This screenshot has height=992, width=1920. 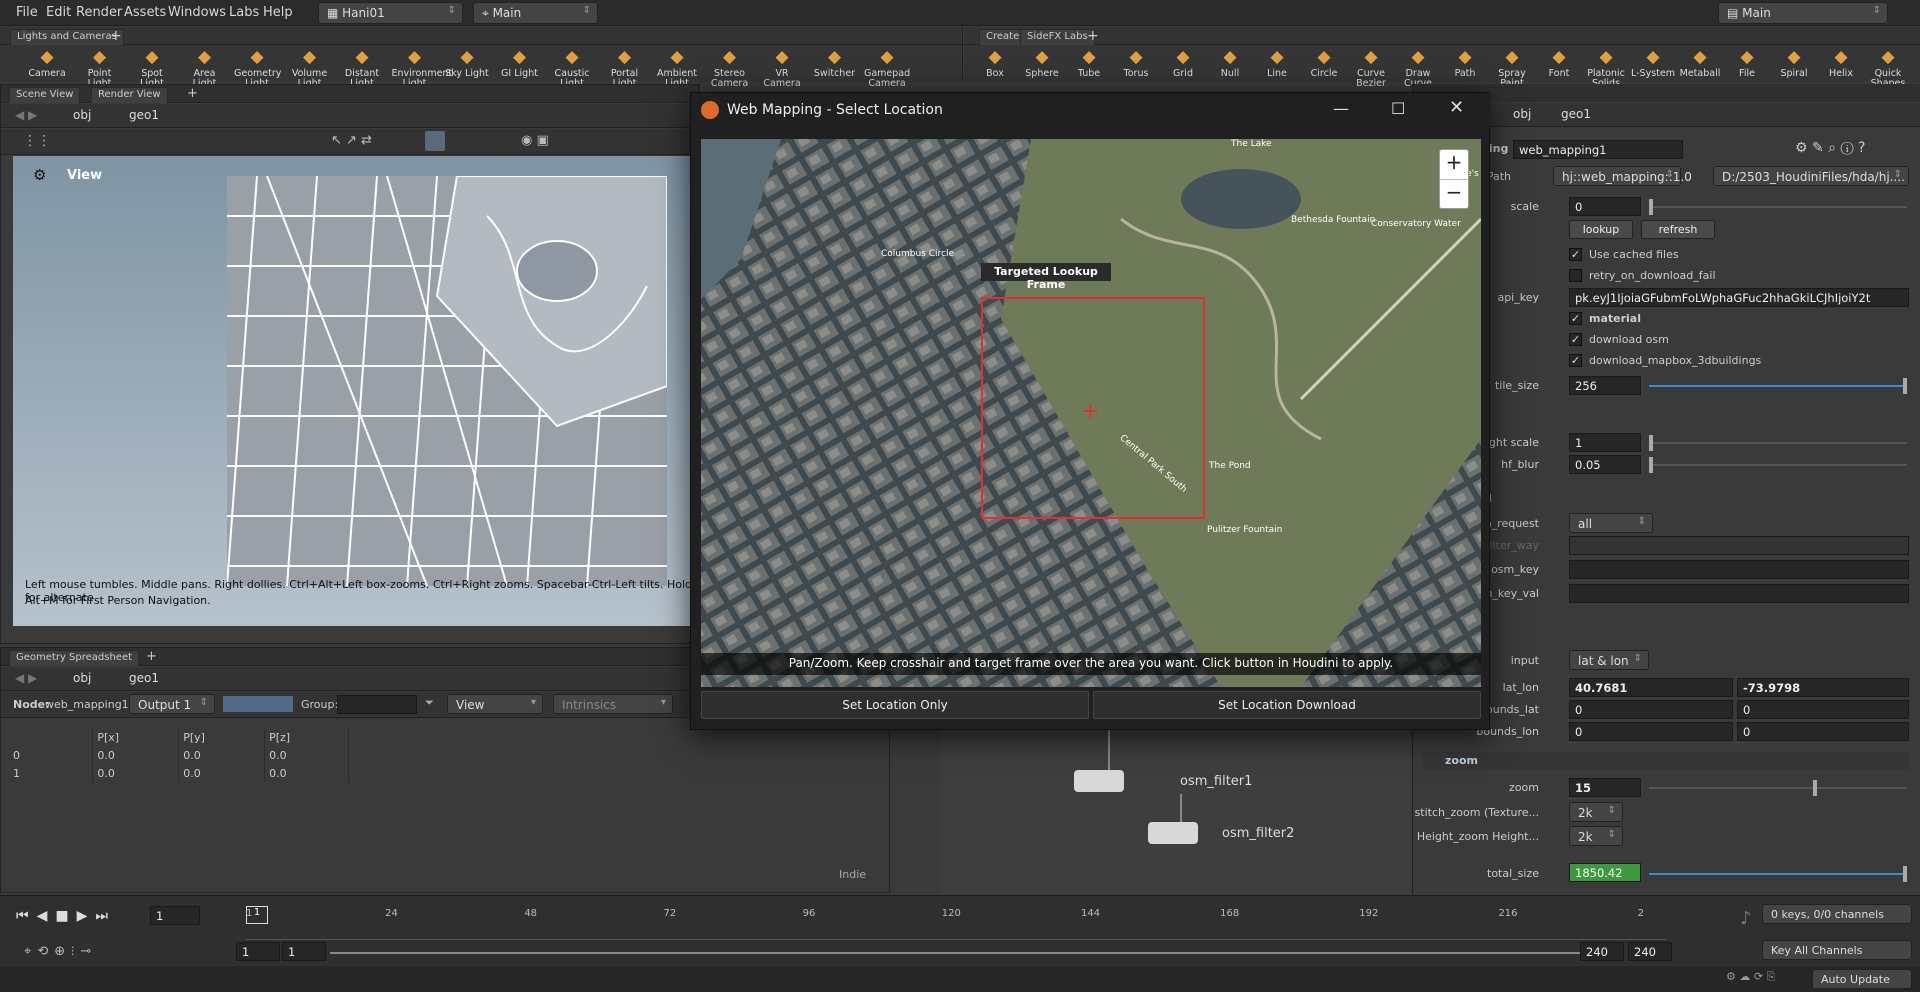 What do you see at coordinates (172, 704) in the screenshot?
I see `output-select: Output 1 ⇕` at bounding box center [172, 704].